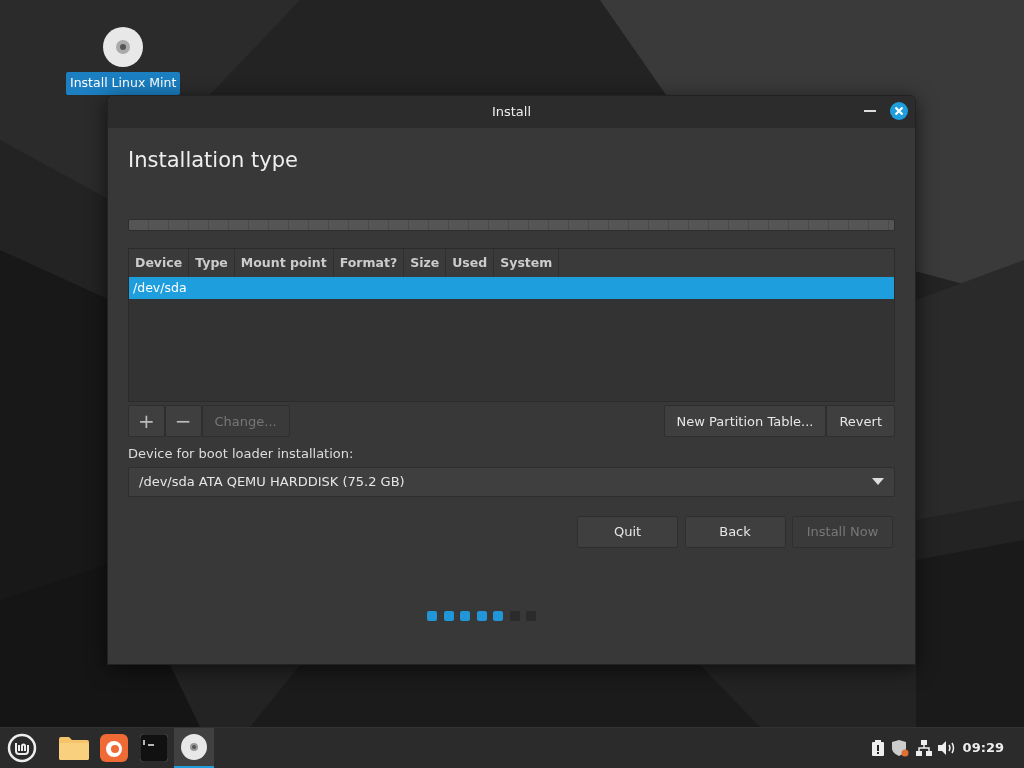 The height and width of the screenshot is (768, 1024). I want to click on network-icon, so click(923, 748).